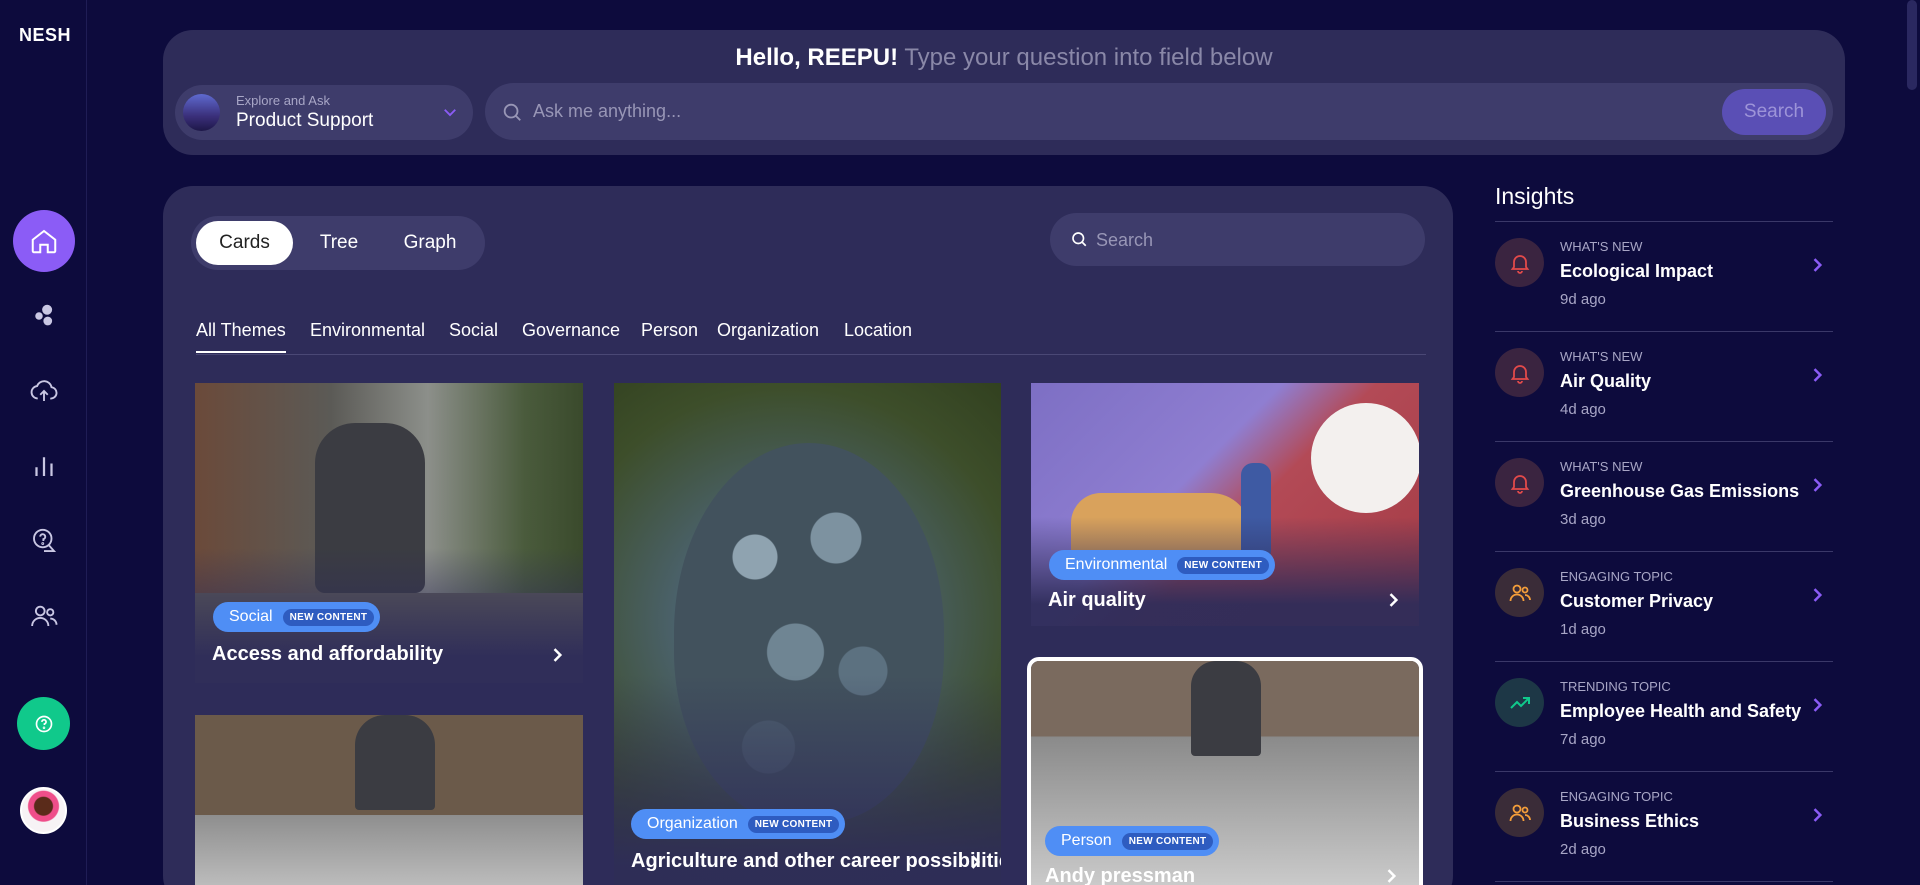  I want to click on tab-person: Person, so click(669, 330).